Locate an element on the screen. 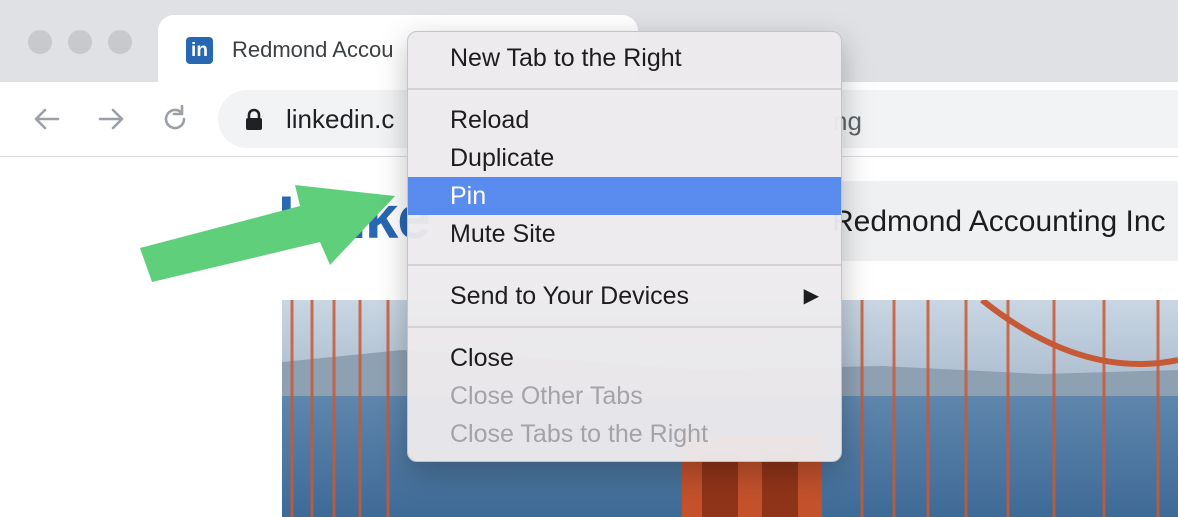 This screenshot has height=517, width=1178. menu-item-send-to-devices: Send to Your Devices ▶ is located at coordinates (624, 296).